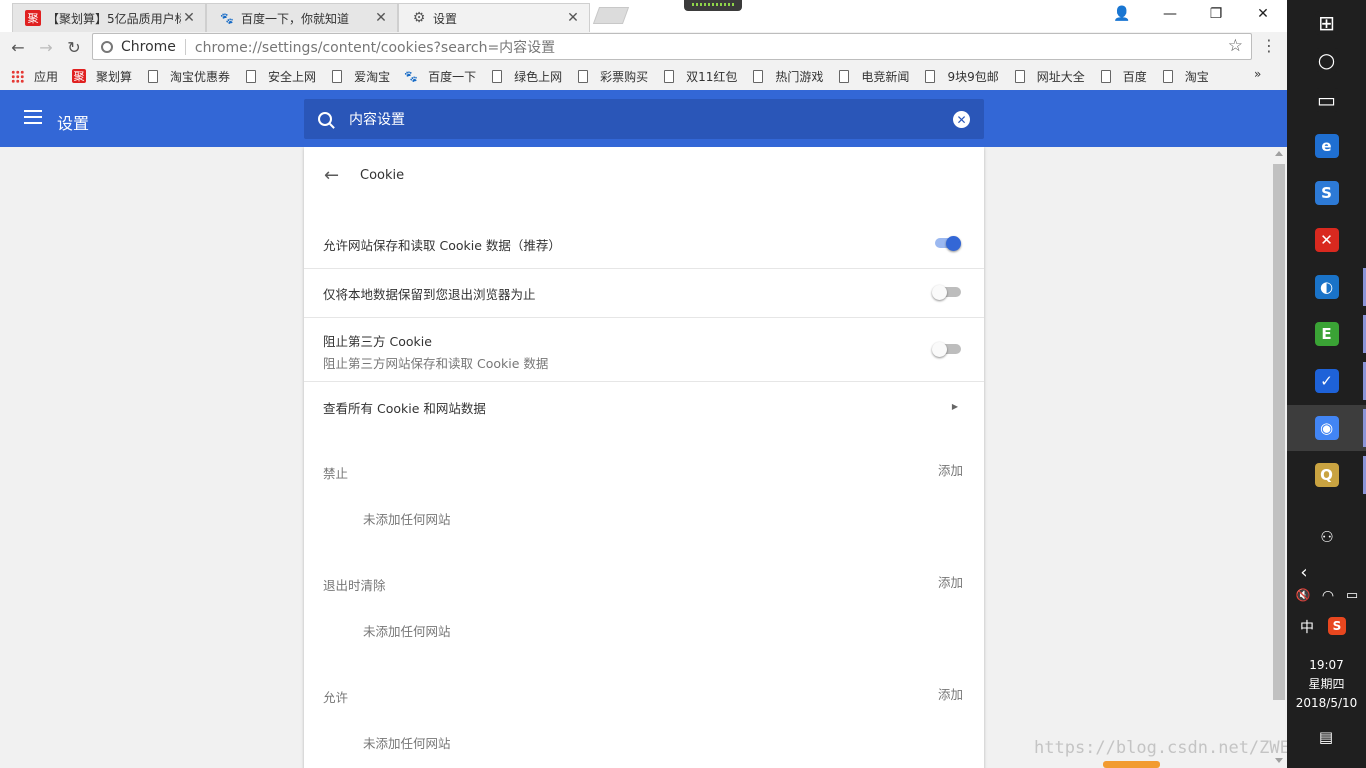 The height and width of the screenshot is (768, 1366). Describe the element at coordinates (1326, 703) in the screenshot. I see `clock-date: 2018/5/10` at that location.